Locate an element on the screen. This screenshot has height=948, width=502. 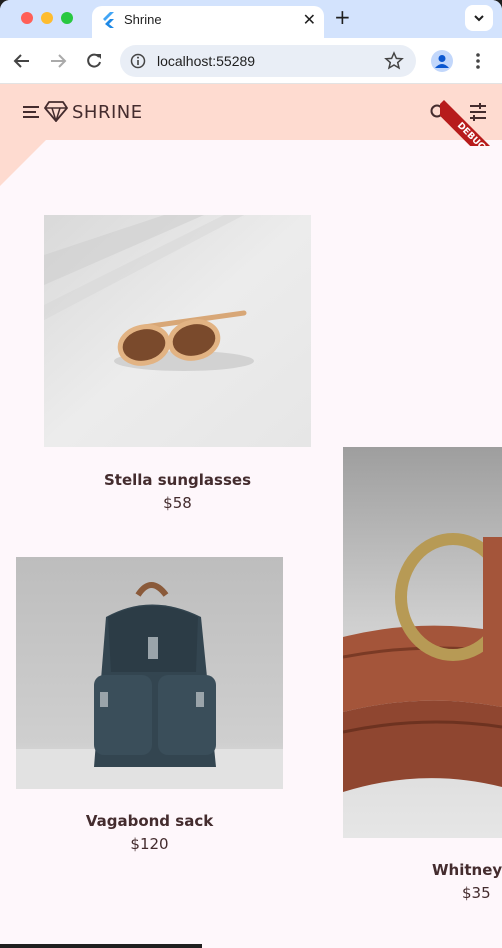
browser-toolbar: localhost:55289 is located at coordinates (251, 61).